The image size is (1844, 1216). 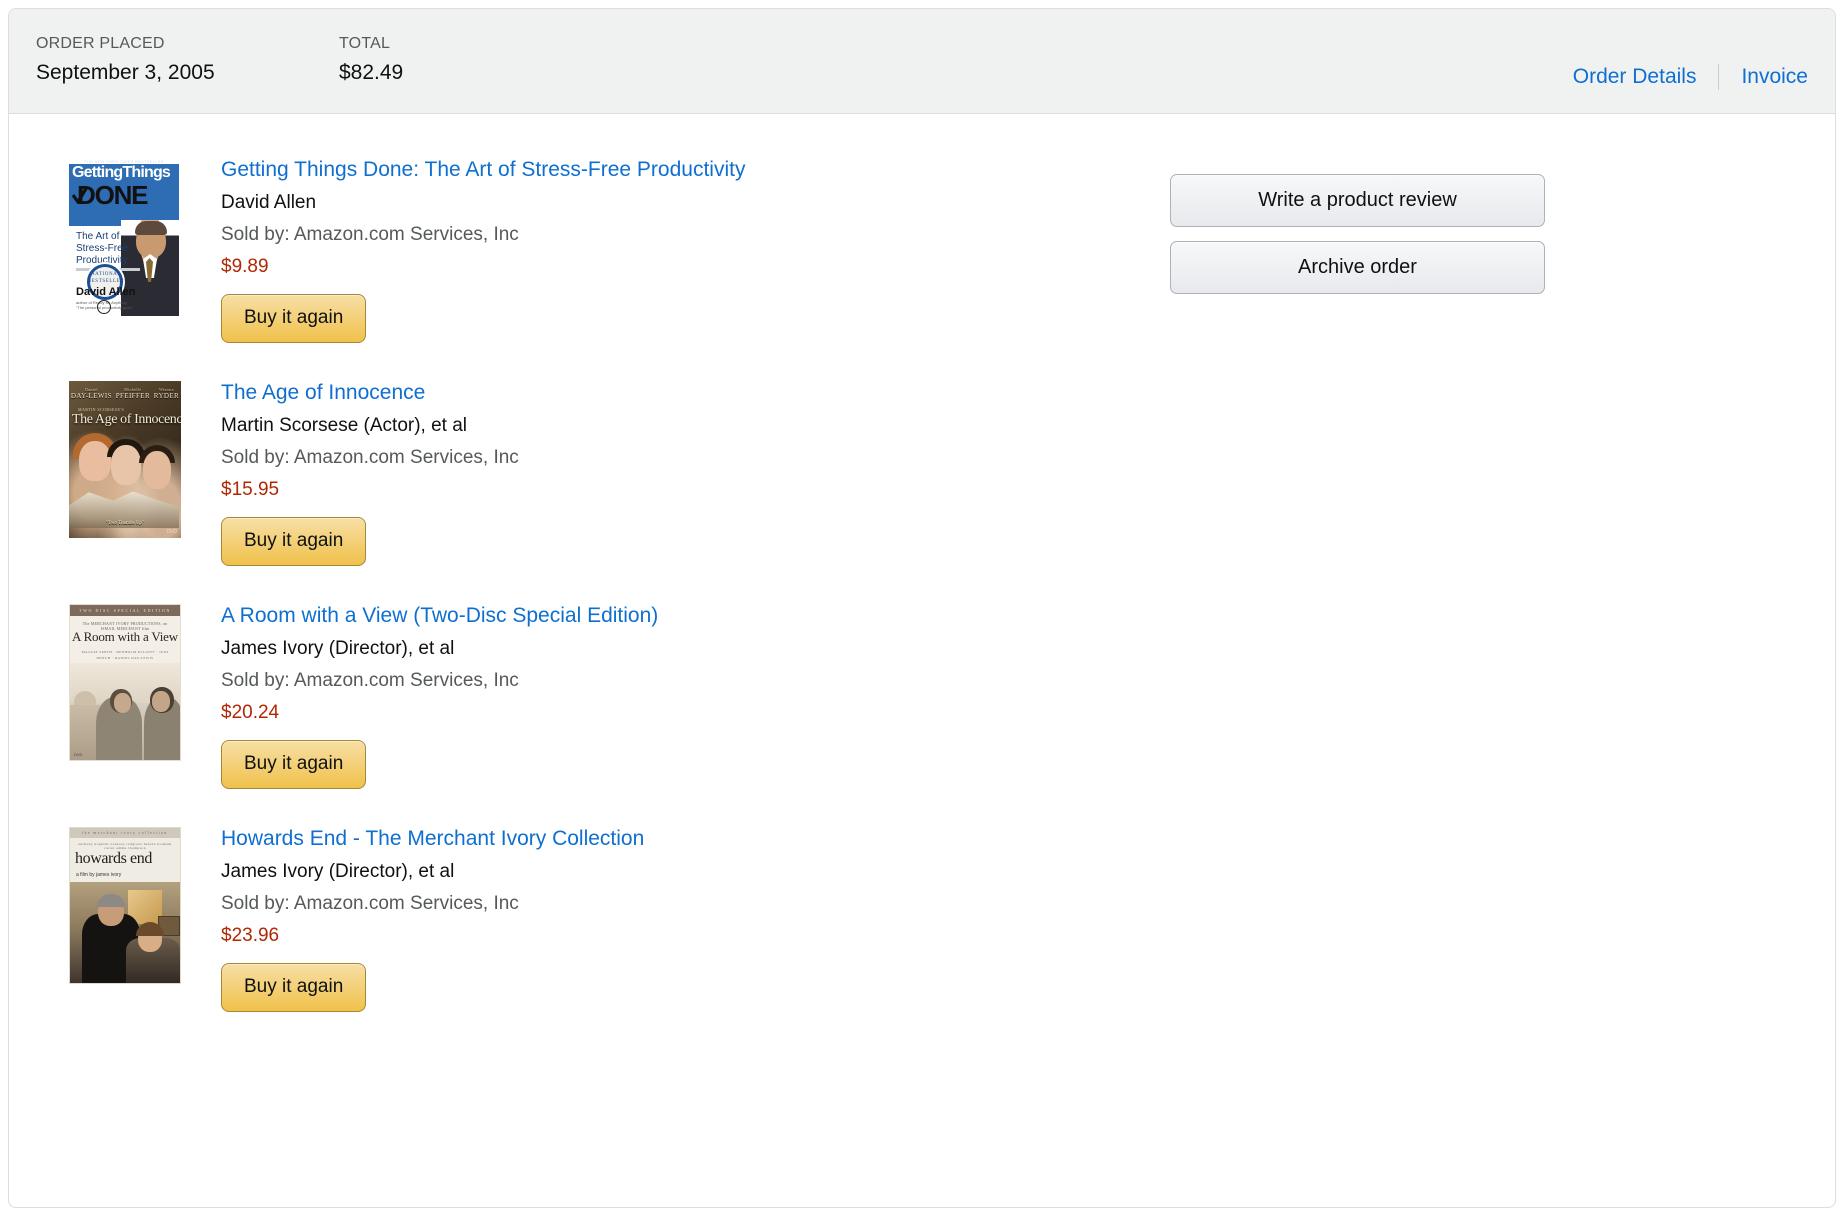 I want to click on item-price: $9.89, so click(x=245, y=266).